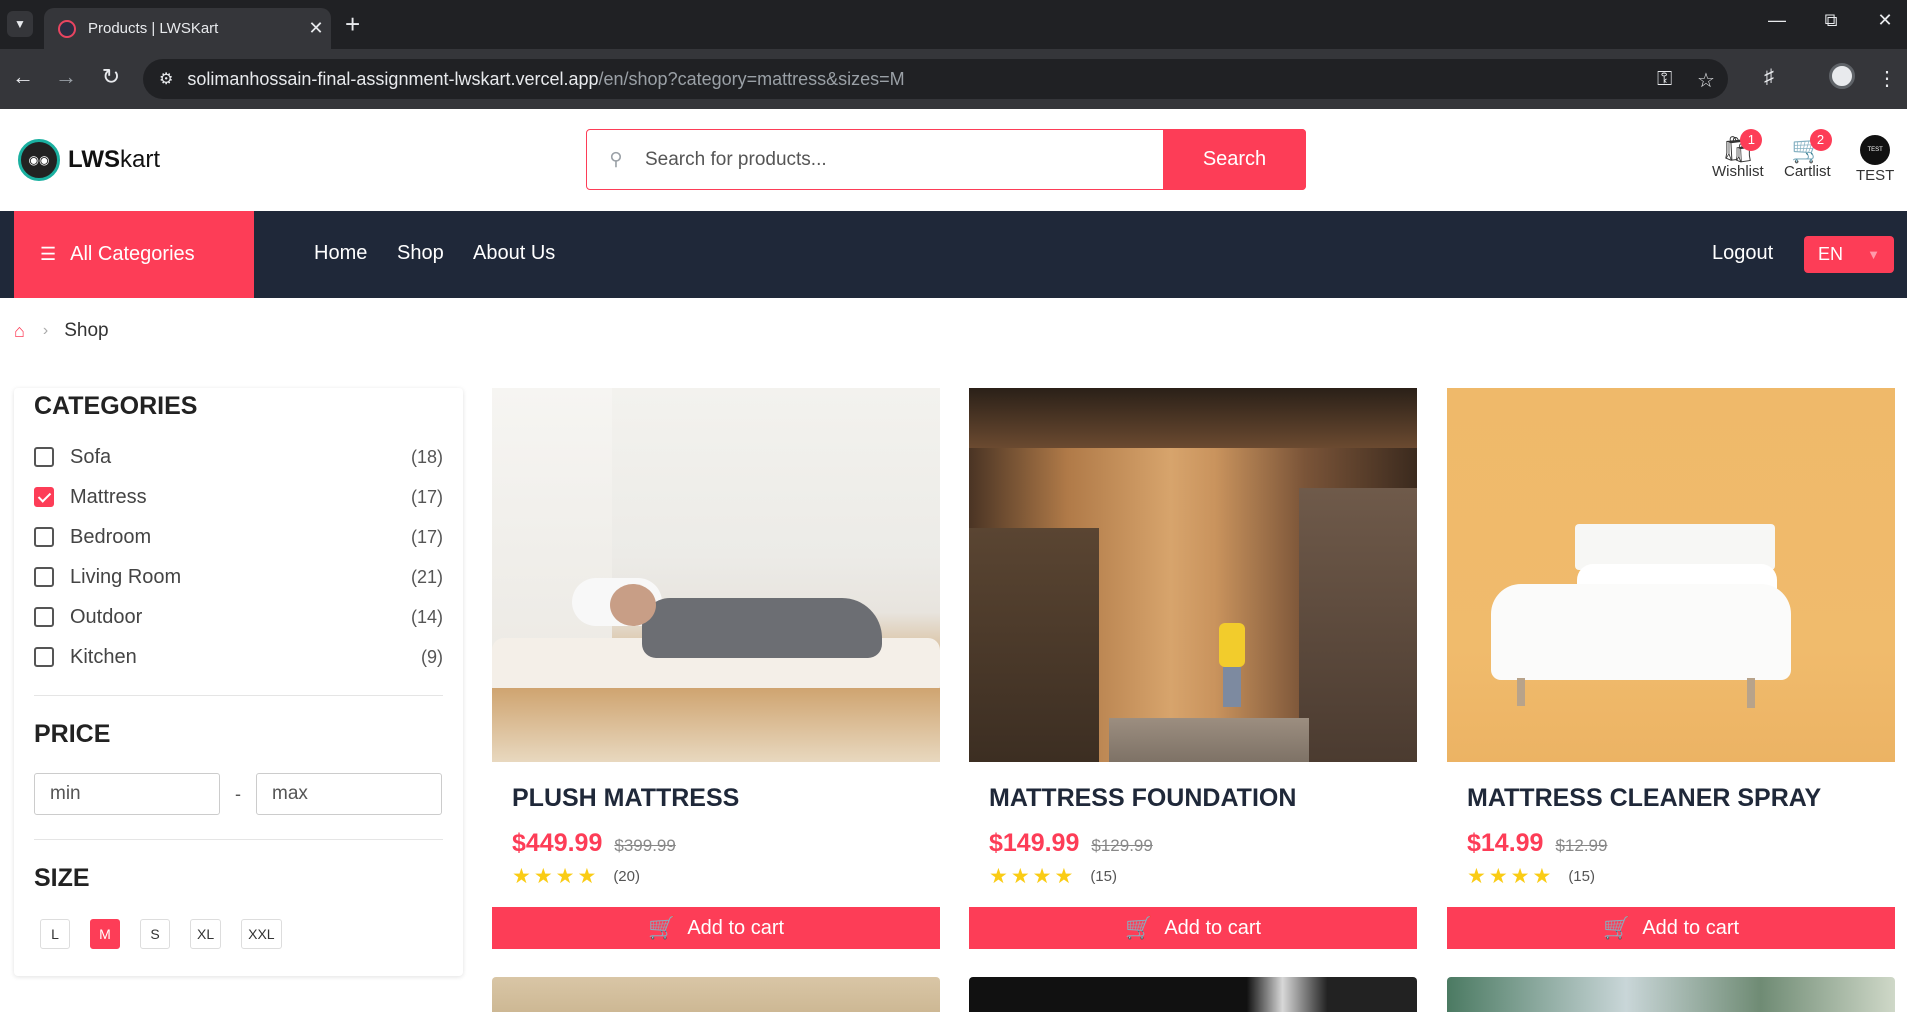 The width and height of the screenshot is (1907, 1012). I want to click on home-icon: ⌂, so click(19, 331).